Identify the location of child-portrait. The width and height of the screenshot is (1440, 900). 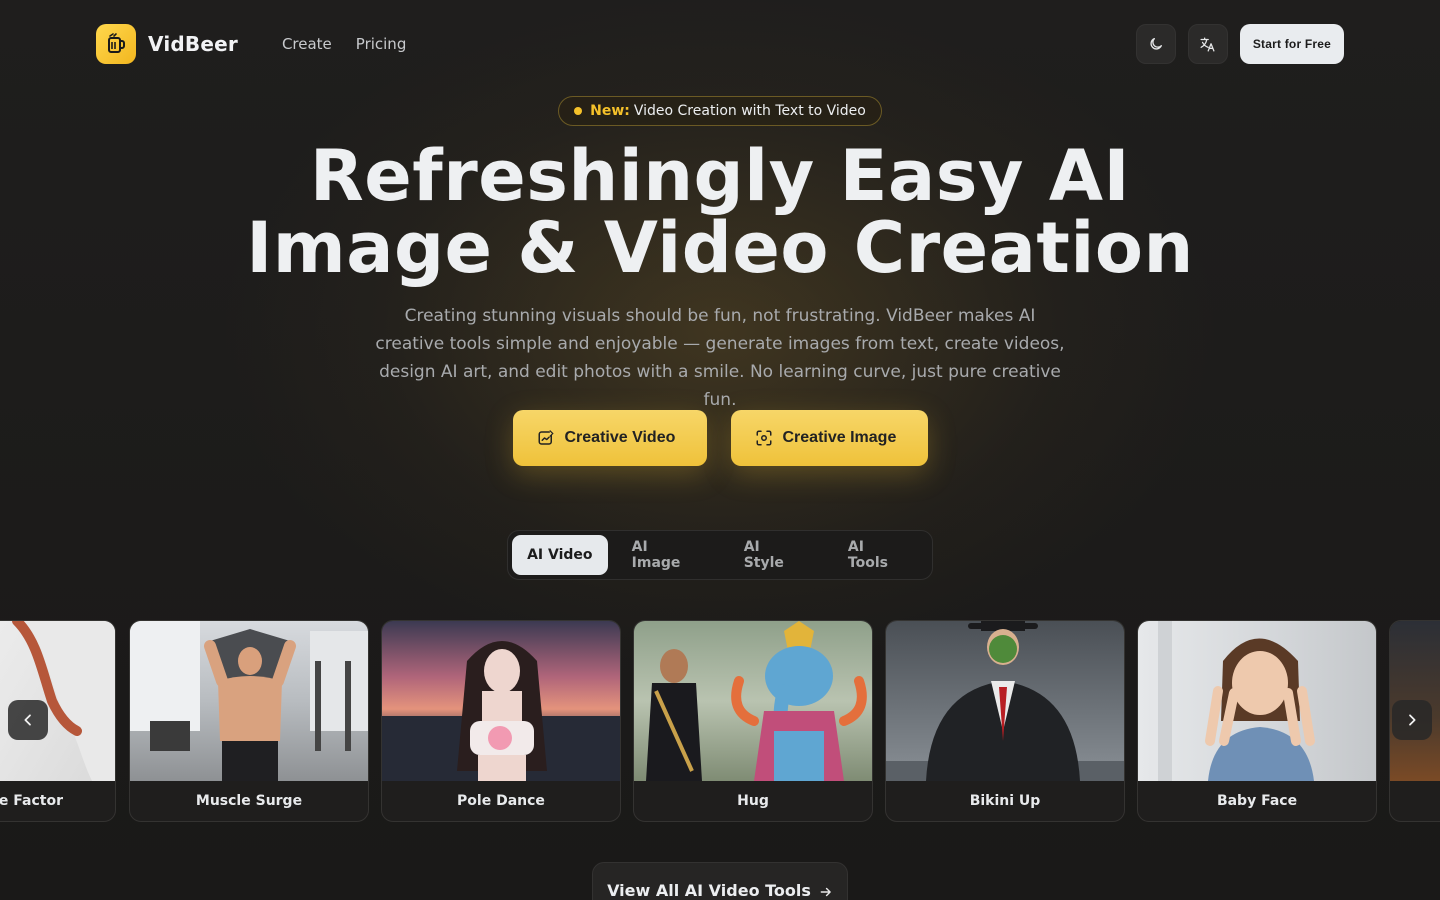
(1236, 701).